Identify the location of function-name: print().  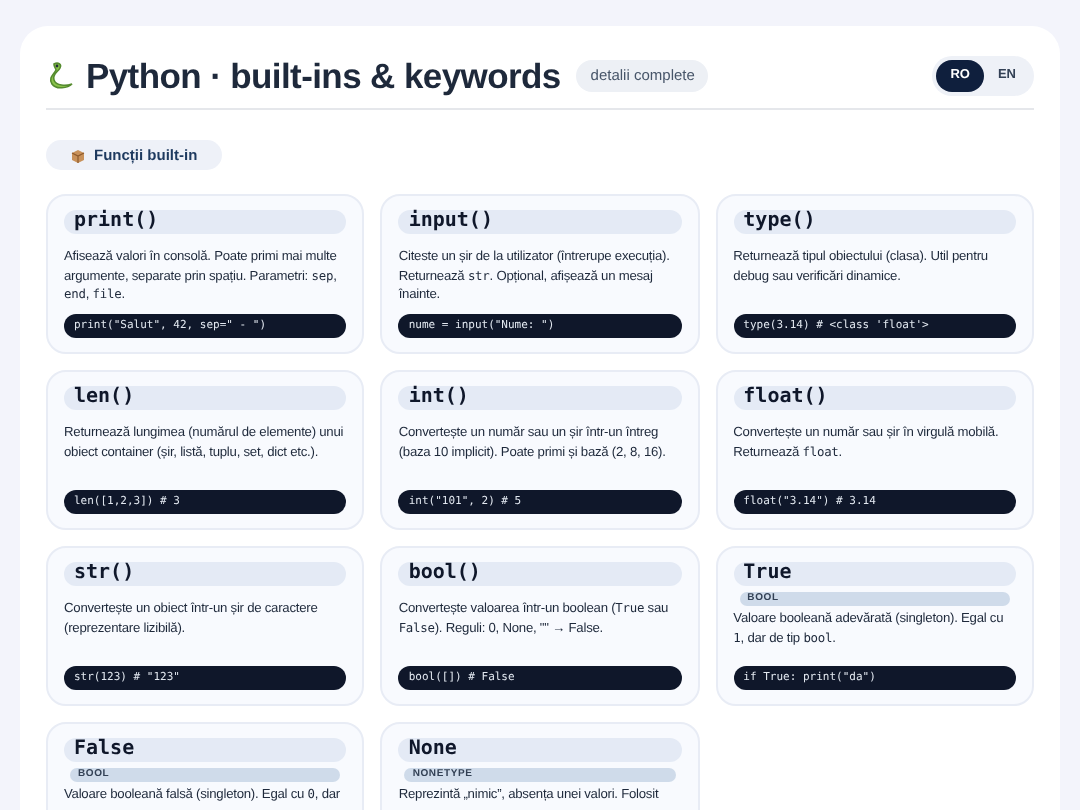
(205, 222).